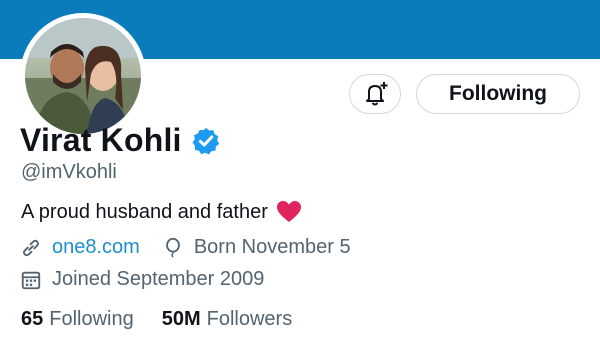 This screenshot has height=338, width=600. I want to click on profile-name: Virat Kohli, so click(101, 140).